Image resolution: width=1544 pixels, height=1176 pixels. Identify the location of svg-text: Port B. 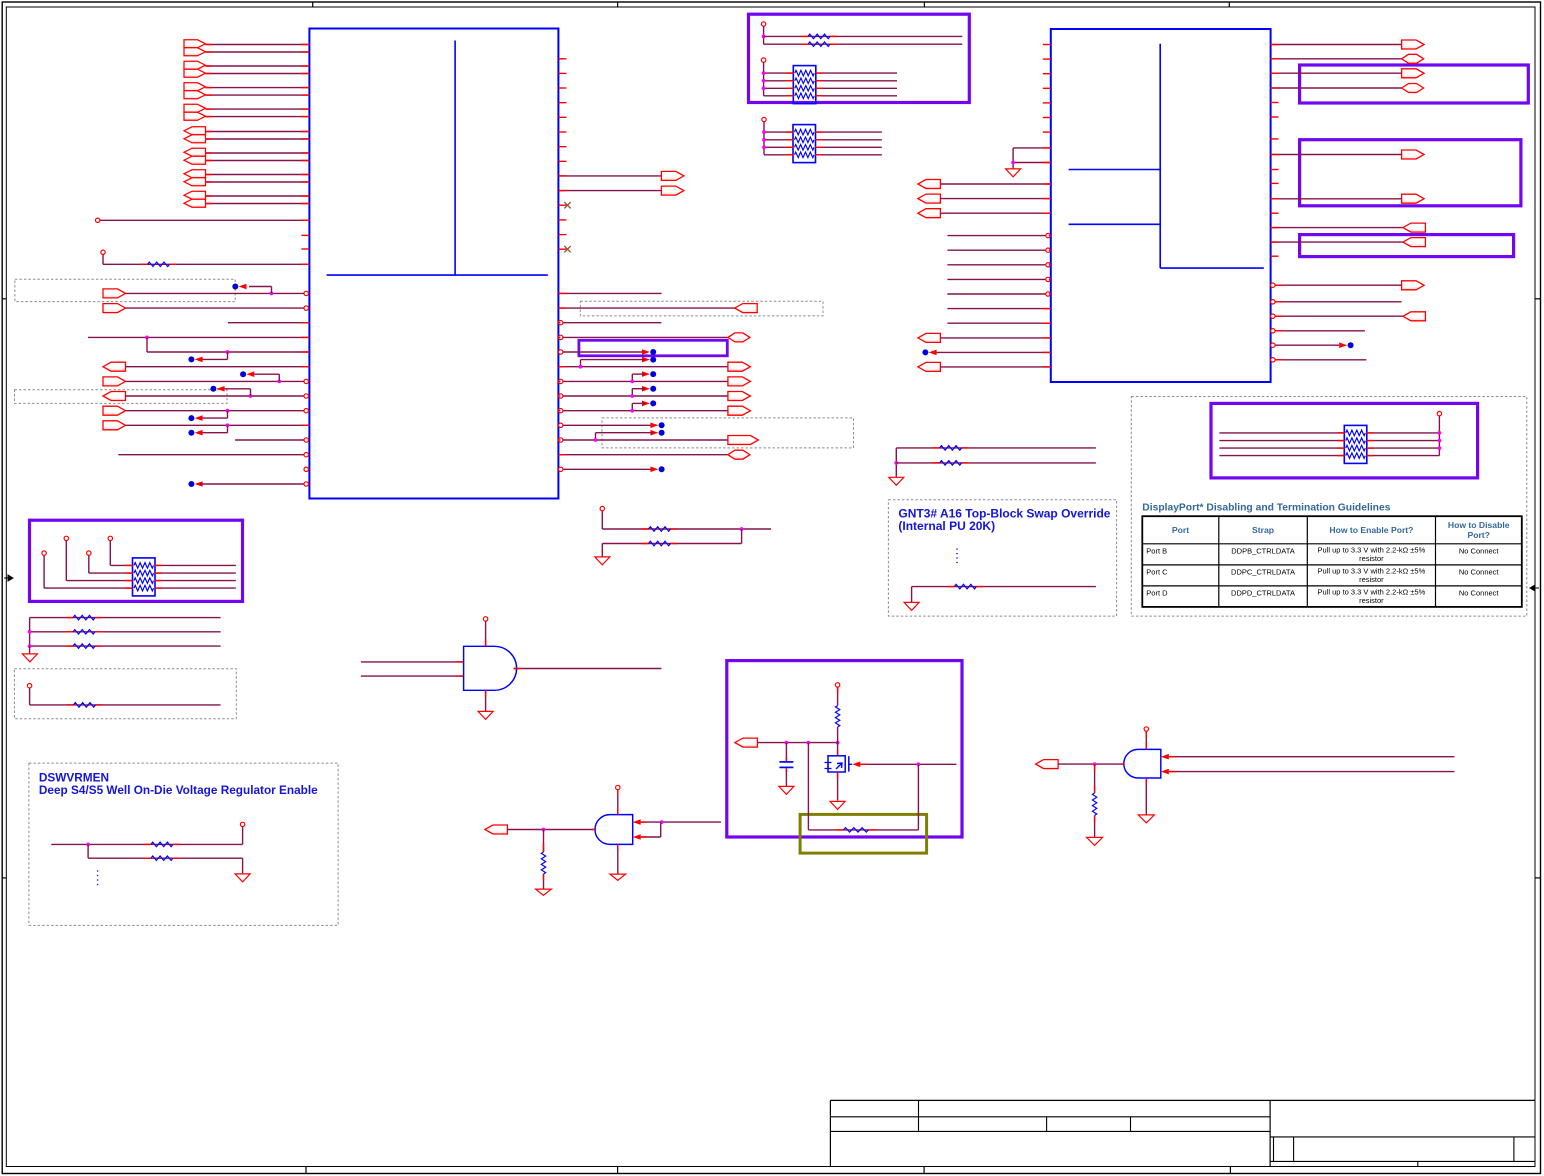
(1156, 550).